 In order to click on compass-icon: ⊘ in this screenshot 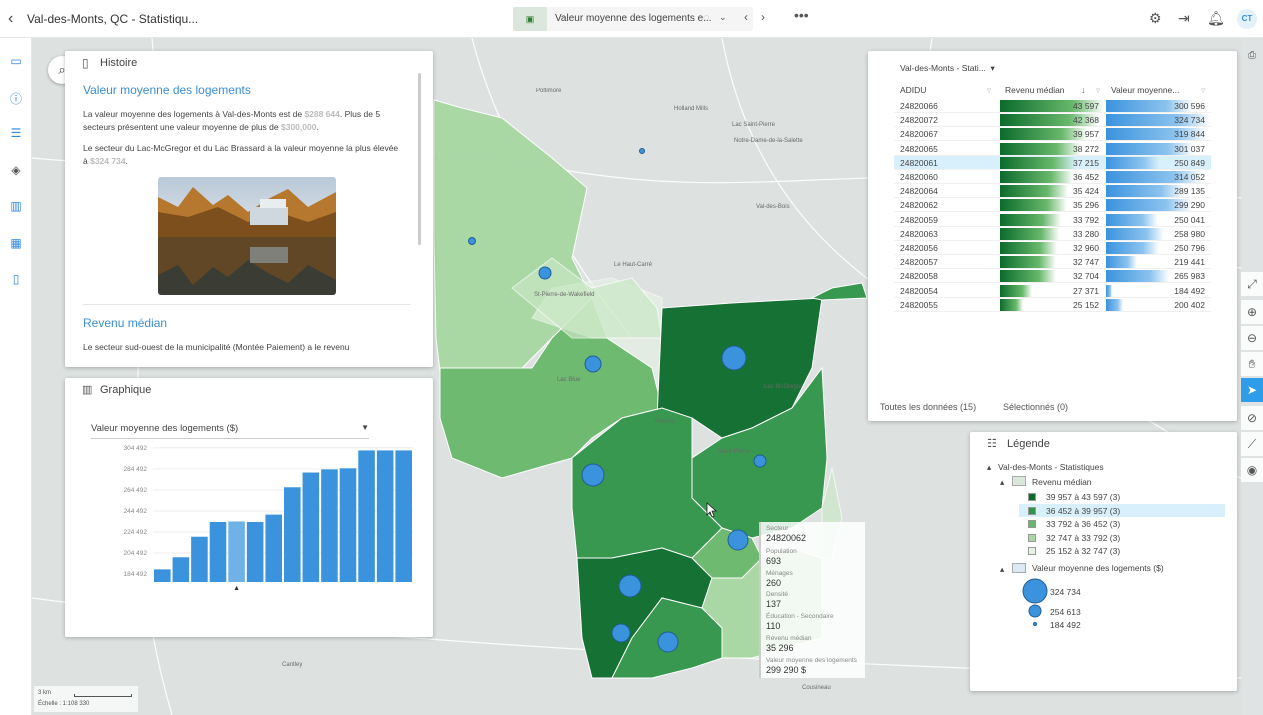, I will do `click(1252, 418)`.